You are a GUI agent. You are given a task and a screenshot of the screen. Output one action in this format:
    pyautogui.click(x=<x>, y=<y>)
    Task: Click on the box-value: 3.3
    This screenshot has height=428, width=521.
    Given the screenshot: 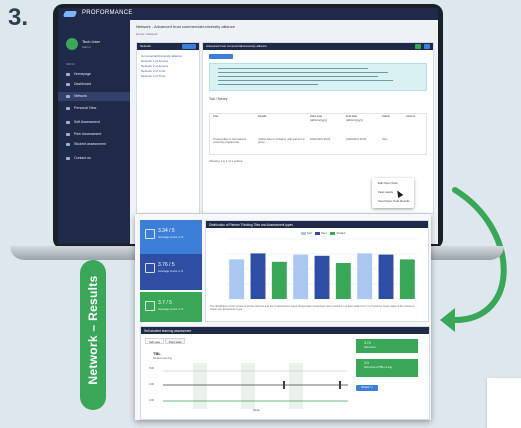 What is the action you would take?
    pyautogui.click(x=366, y=363)
    